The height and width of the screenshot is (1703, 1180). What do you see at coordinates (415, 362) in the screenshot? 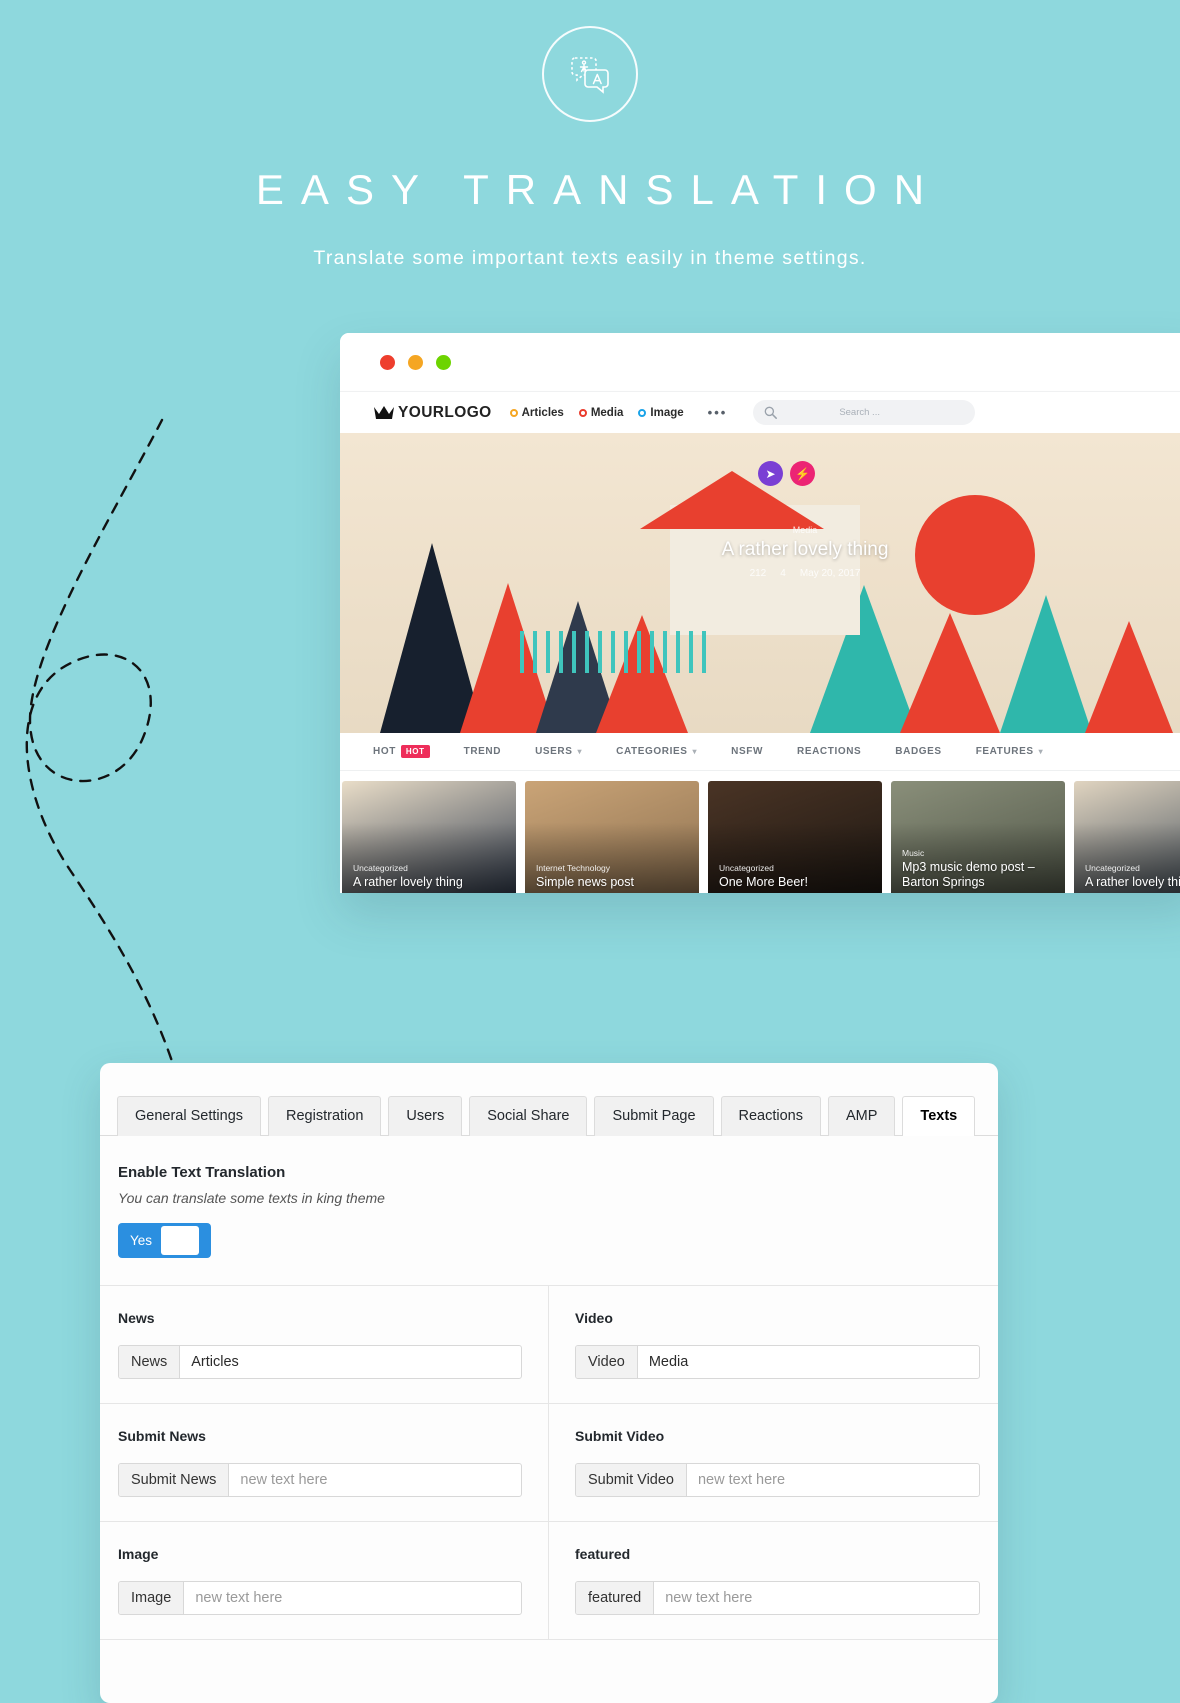
I see `window-minimize-dot` at bounding box center [415, 362].